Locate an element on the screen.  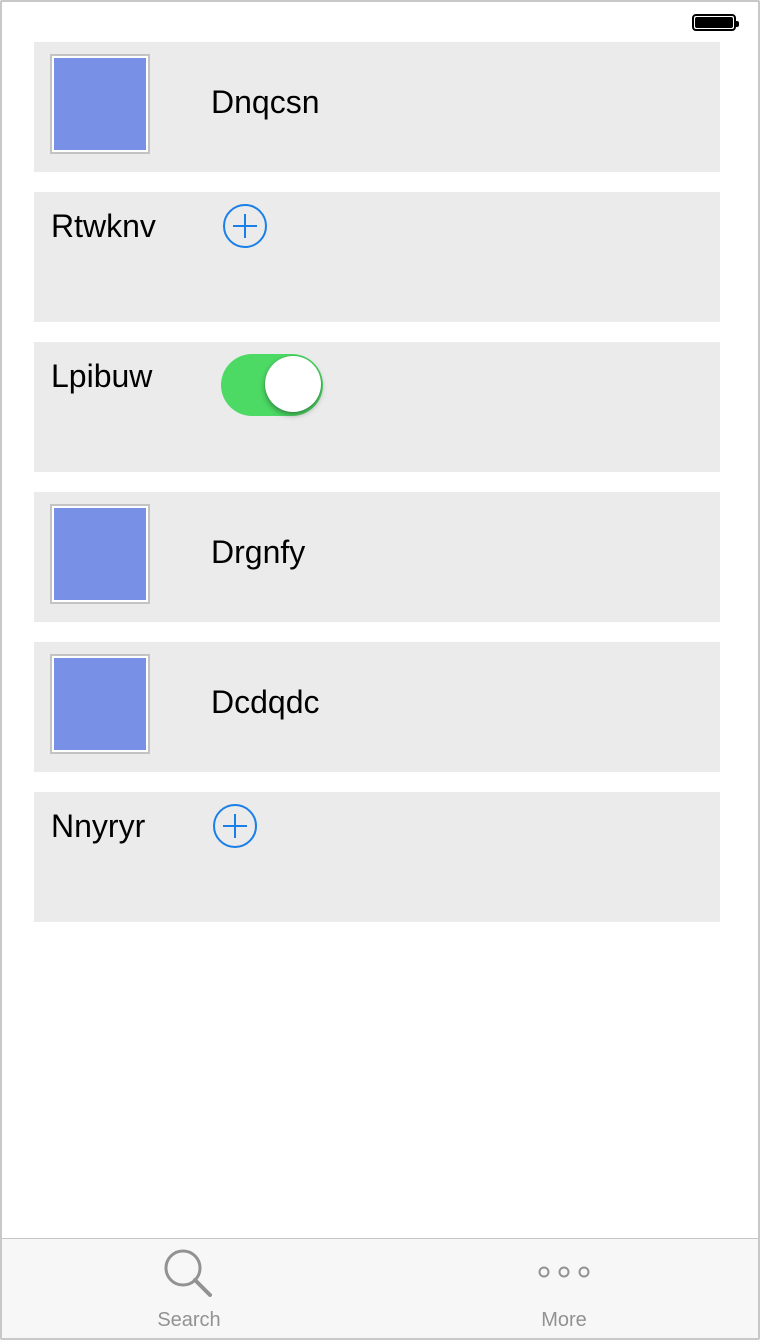
tab-search: Search is located at coordinates (189, 1288).